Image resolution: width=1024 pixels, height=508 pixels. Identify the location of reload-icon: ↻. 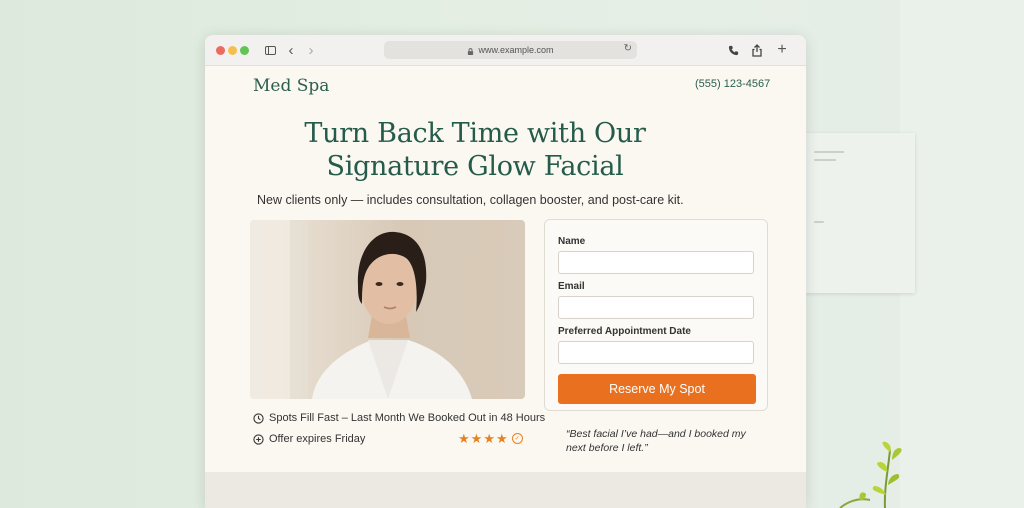
(628, 48).